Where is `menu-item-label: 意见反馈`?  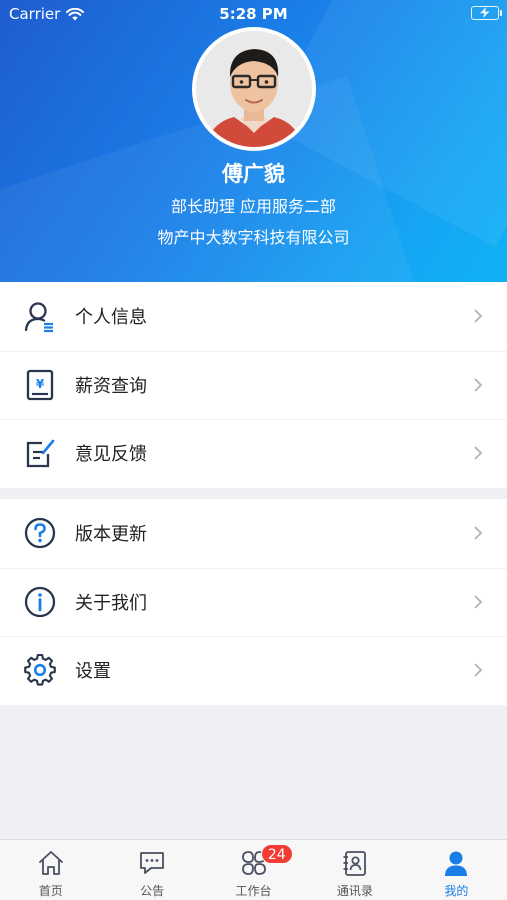 menu-item-label: 意见反馈 is located at coordinates (111, 455).